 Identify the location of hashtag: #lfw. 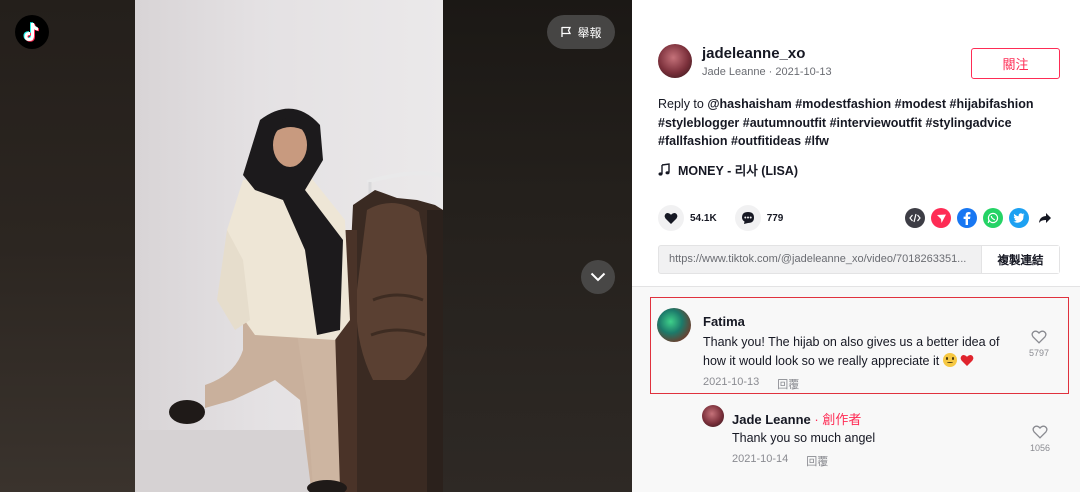
(817, 141).